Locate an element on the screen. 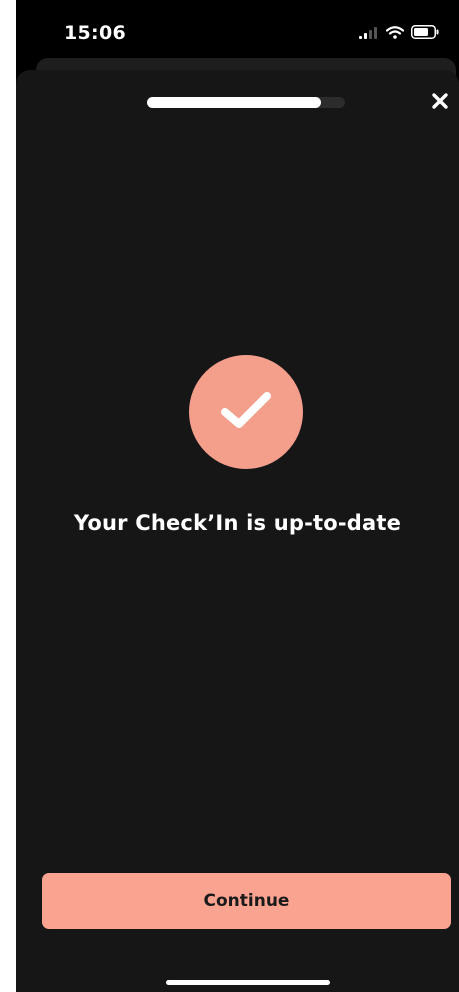 The height and width of the screenshot is (992, 459). close-icon is located at coordinates (440, 103).